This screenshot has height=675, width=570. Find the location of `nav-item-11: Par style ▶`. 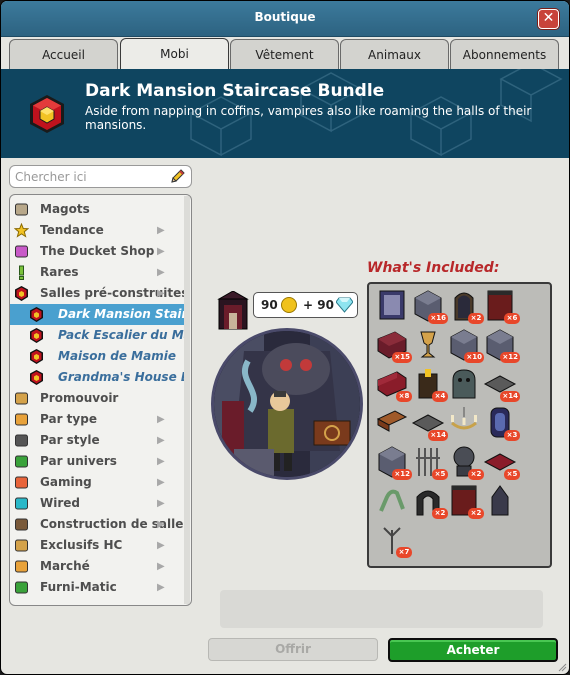

nav-item-11: Par style ▶ is located at coordinates (98, 440).